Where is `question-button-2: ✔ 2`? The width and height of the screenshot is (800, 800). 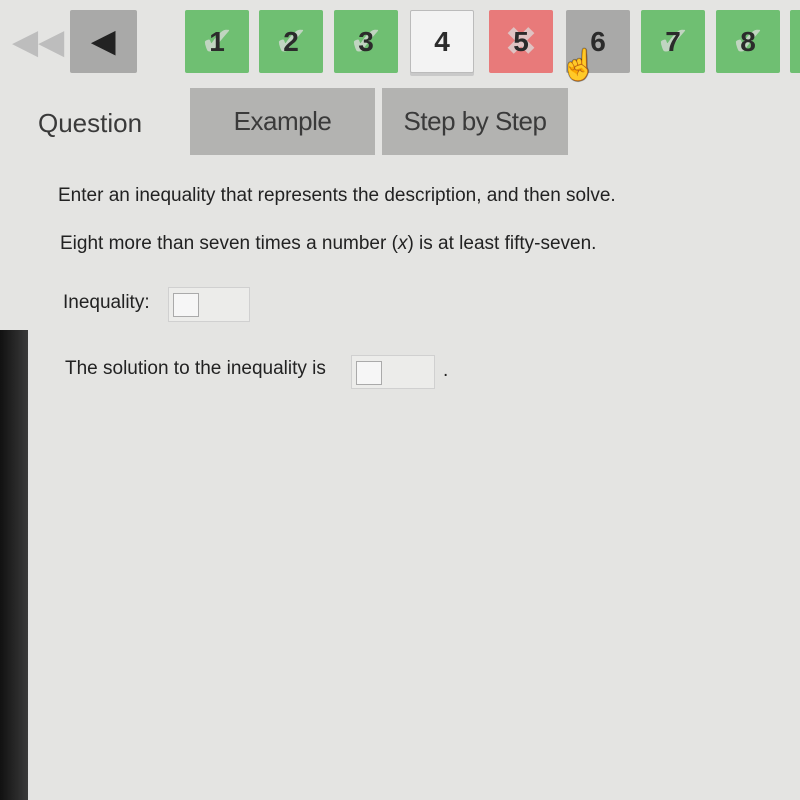
question-button-2: ✔ 2 is located at coordinates (291, 41).